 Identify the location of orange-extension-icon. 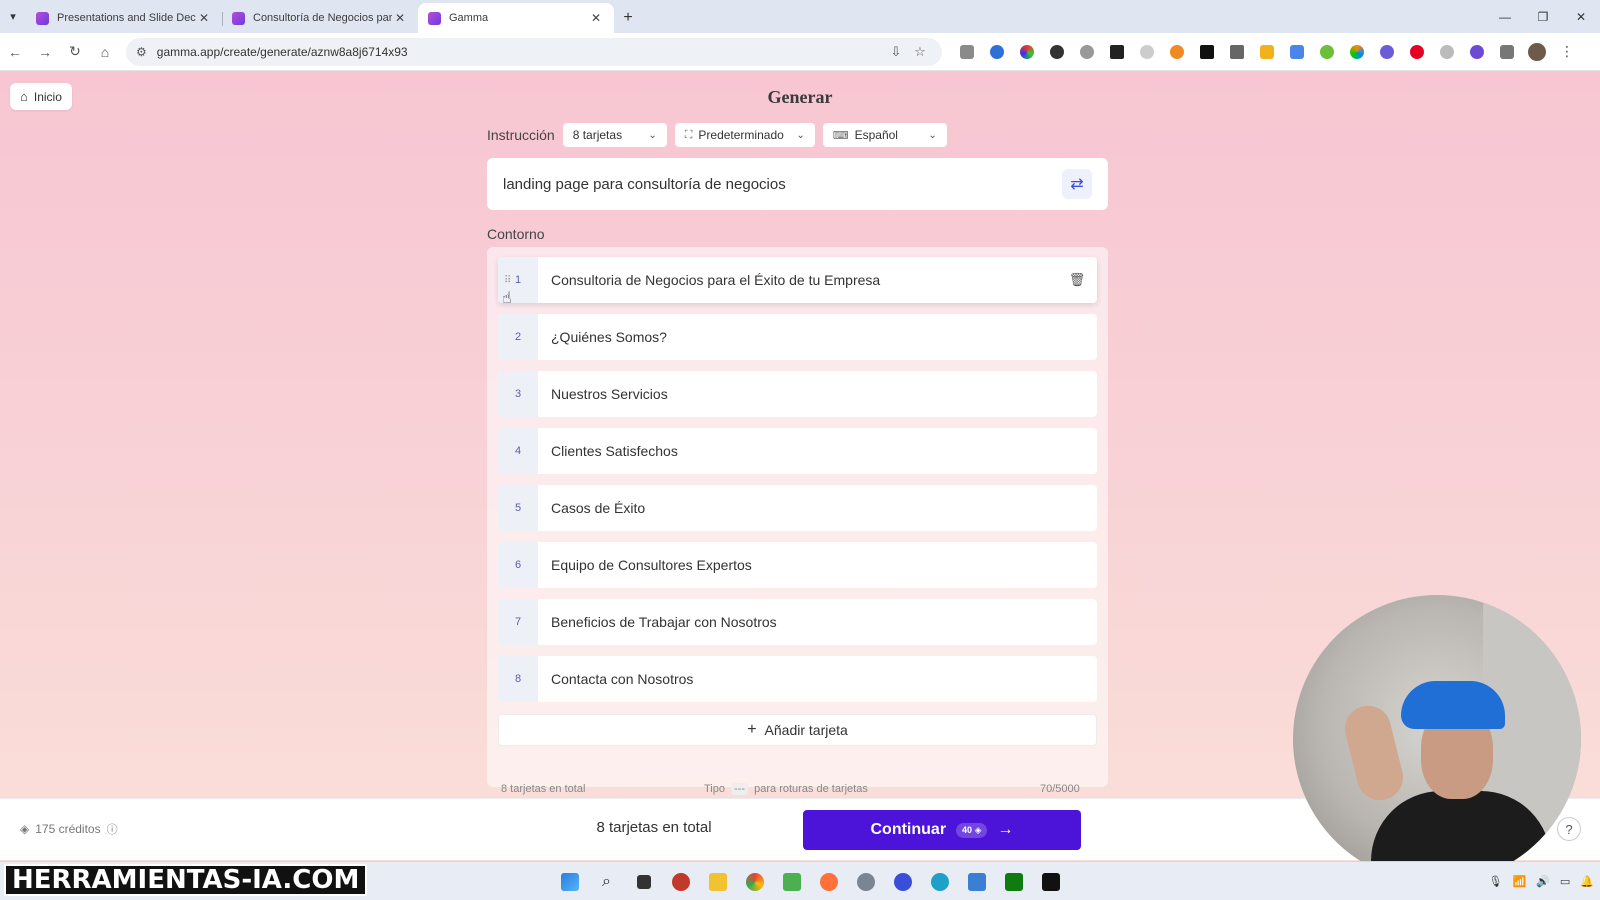
(1177, 52).